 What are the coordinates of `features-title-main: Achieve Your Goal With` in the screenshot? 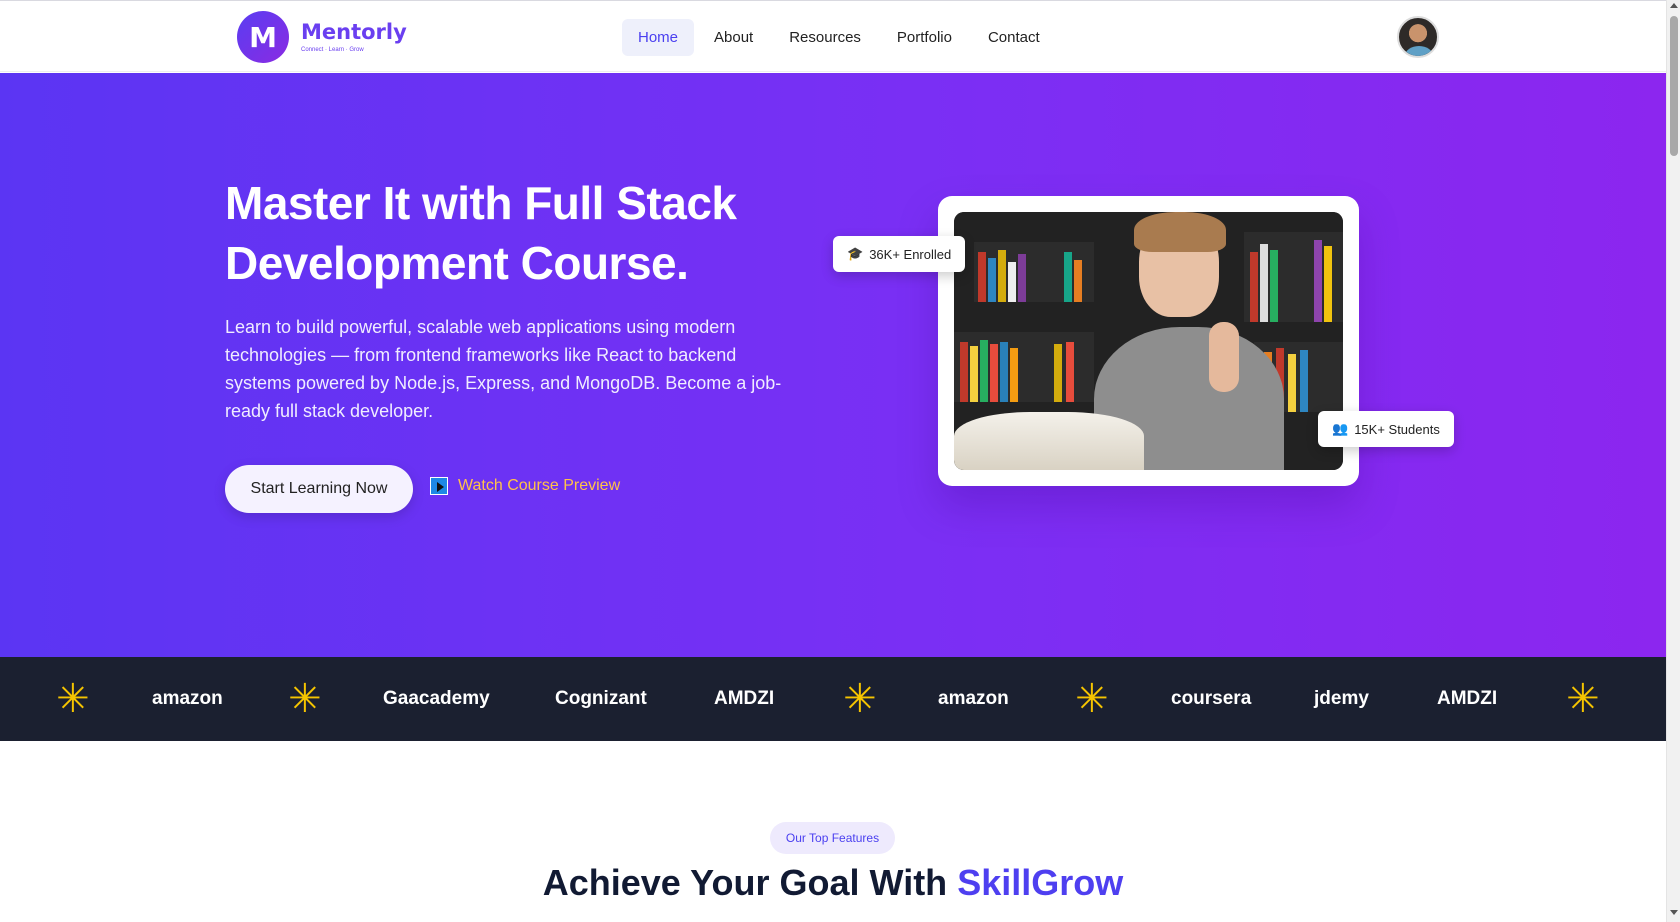 It's located at (745, 882).